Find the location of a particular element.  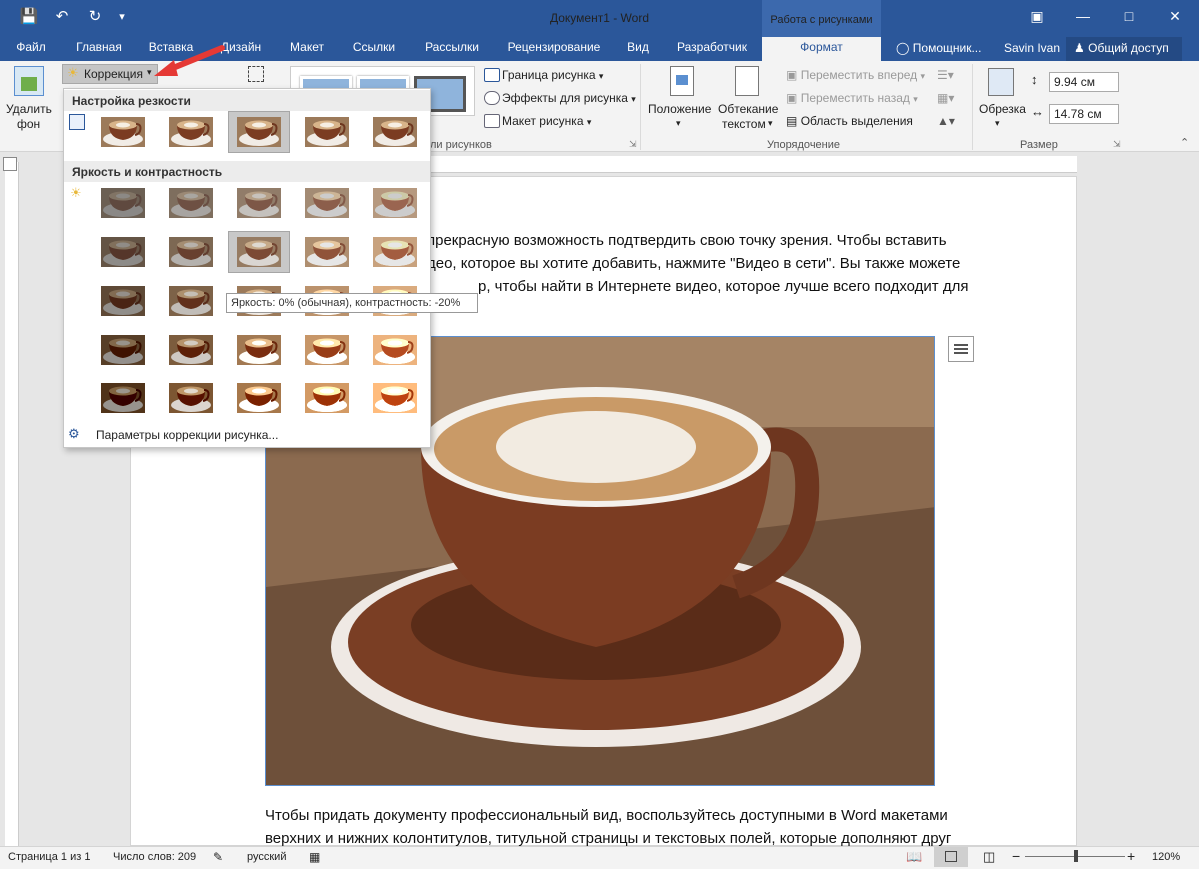

macro-icon: ▦ is located at coordinates (314, 857).